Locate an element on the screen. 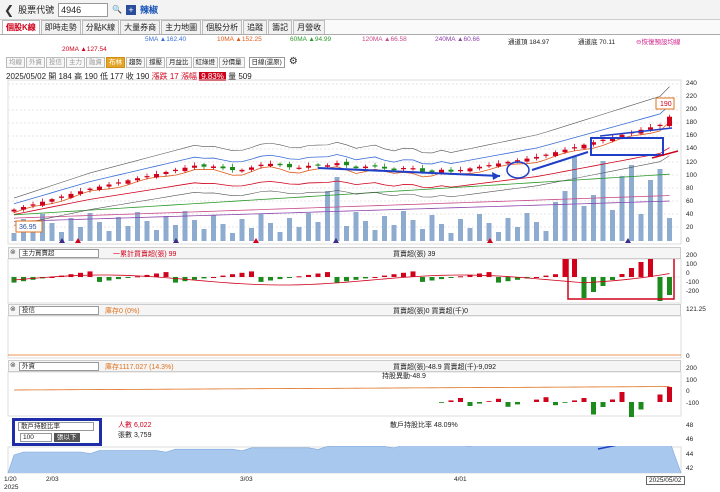 The width and height of the screenshot is (720, 492). threshold-suffix: 張以下 is located at coordinates (67, 437).